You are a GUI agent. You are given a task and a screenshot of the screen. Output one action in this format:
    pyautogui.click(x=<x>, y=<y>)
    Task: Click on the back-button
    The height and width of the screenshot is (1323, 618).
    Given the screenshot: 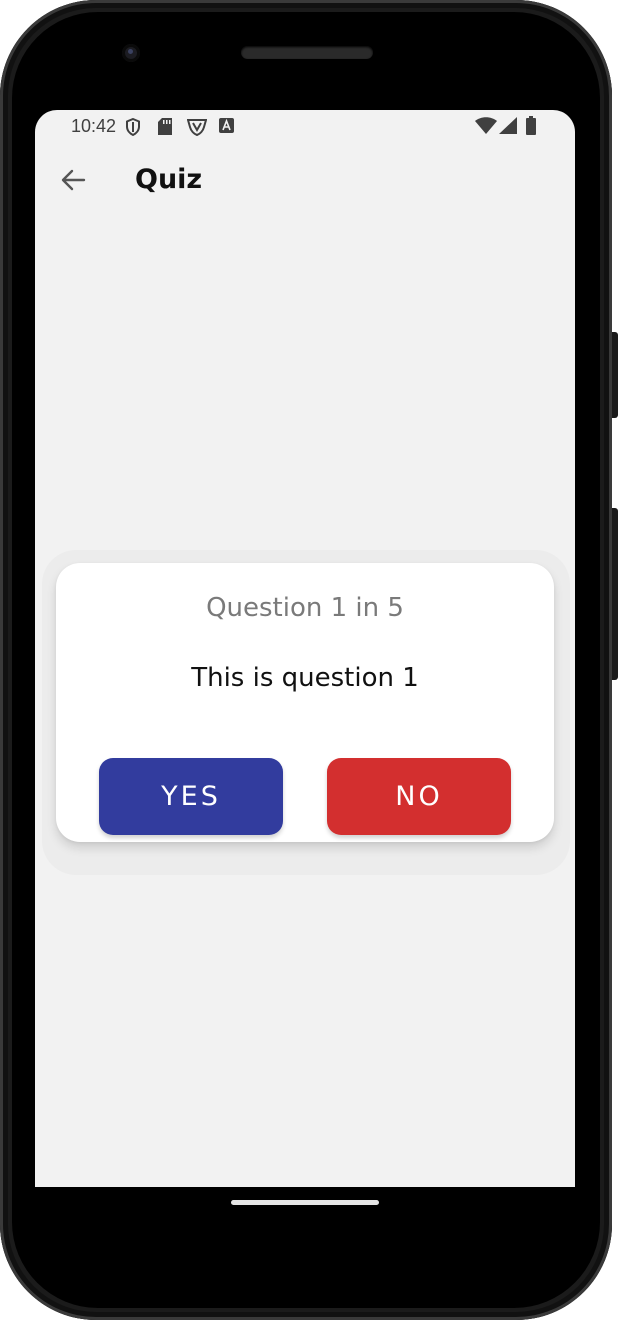 What is the action you would take?
    pyautogui.click(x=73, y=182)
    